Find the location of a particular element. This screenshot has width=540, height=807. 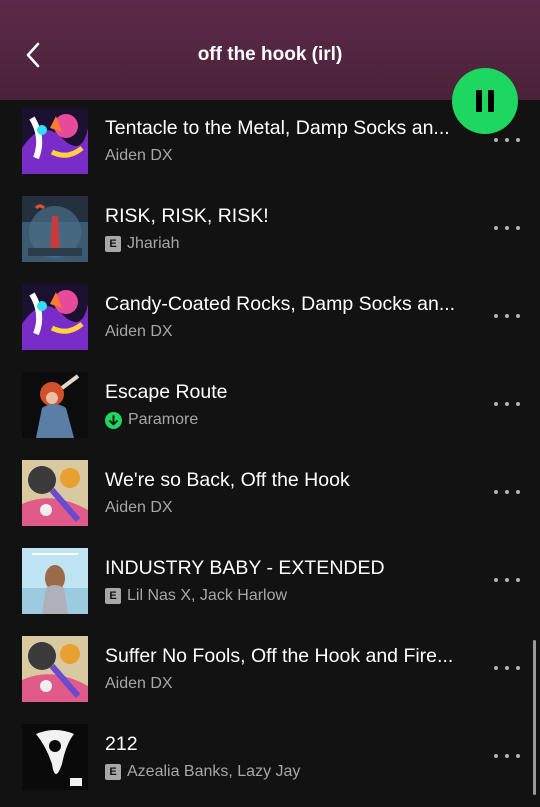

track-subtitle: E Lil Nas X, Jack Harlow is located at coordinates (196, 596).